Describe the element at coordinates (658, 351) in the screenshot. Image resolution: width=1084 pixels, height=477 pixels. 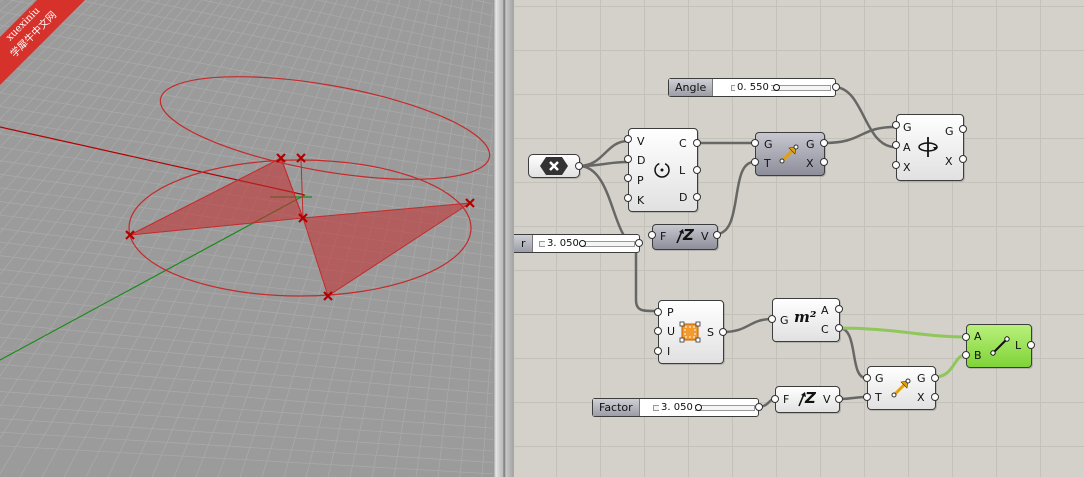
I see `surface-port-i` at that location.